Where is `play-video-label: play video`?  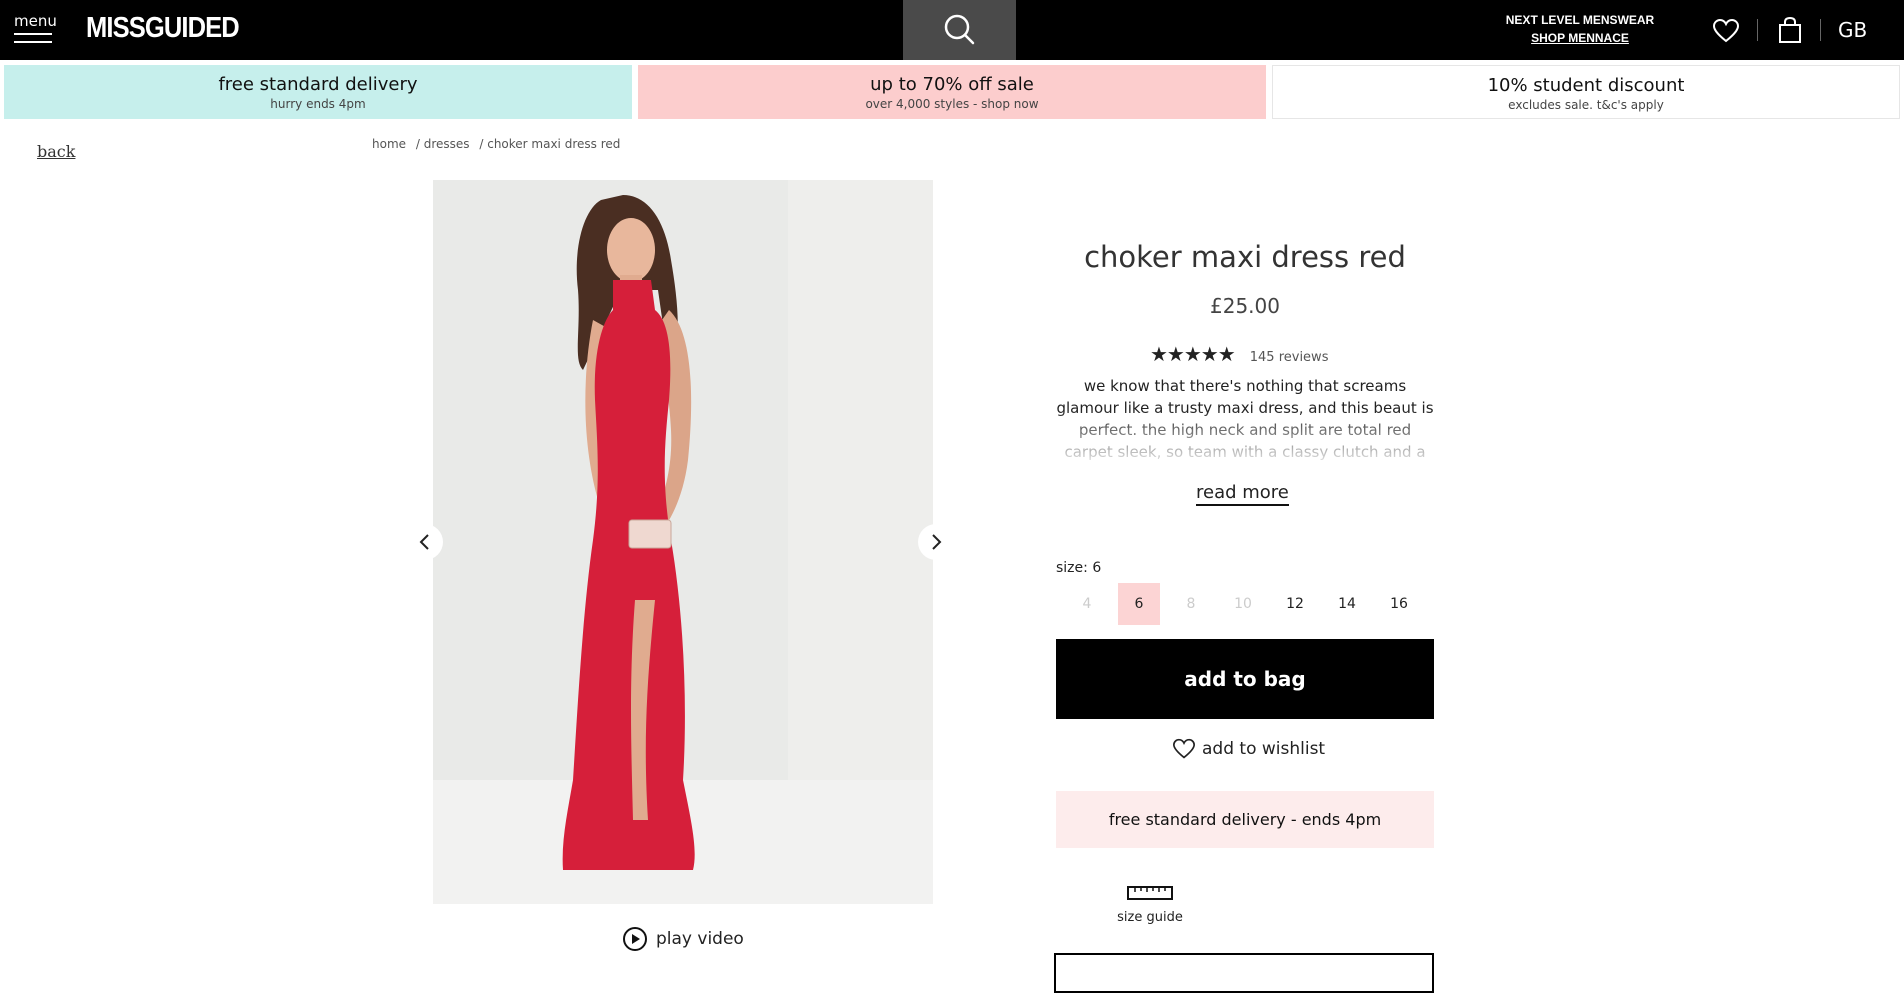
play-video-label: play video is located at coordinates (700, 939).